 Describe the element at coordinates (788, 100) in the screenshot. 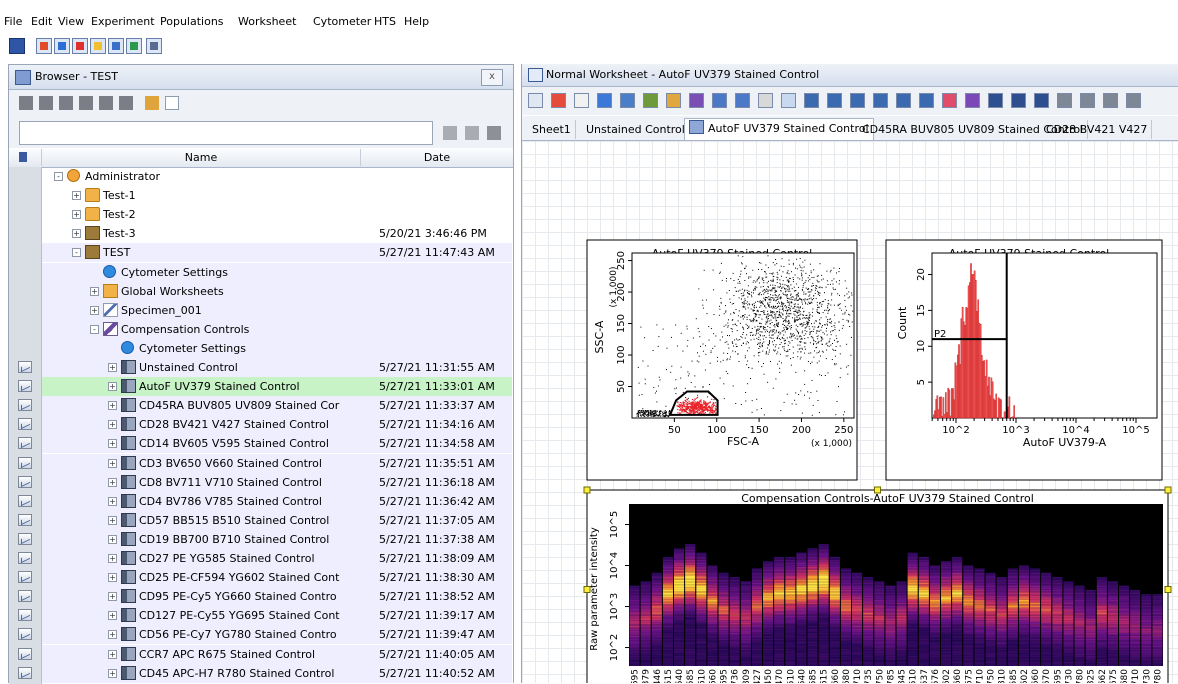

I see `stats-icon` at that location.